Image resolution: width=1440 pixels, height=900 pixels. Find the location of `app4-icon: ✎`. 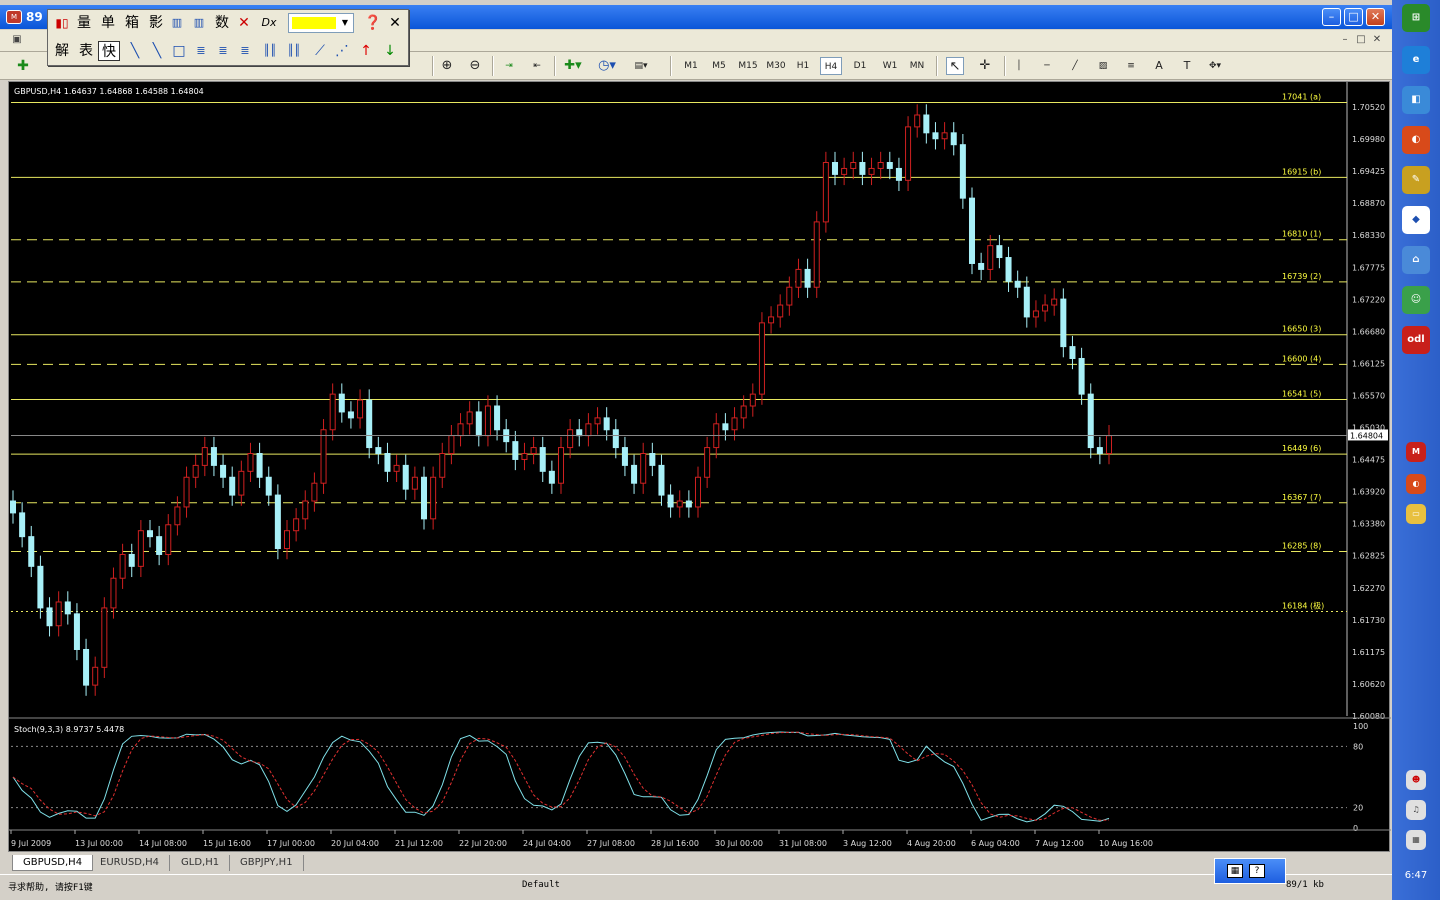

app4-icon: ✎ is located at coordinates (1416, 180).